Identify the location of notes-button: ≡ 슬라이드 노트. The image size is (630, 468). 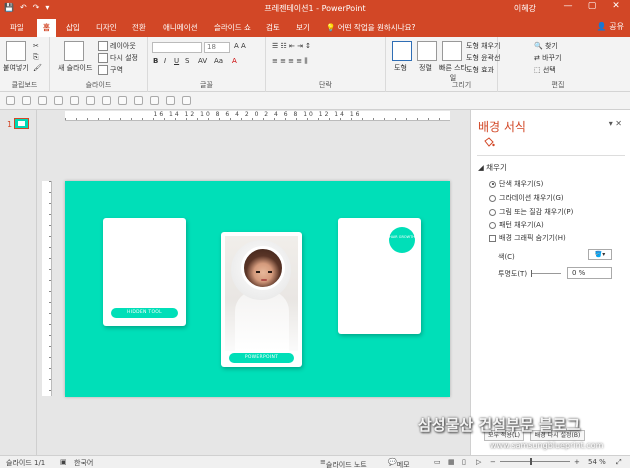
(343, 463).